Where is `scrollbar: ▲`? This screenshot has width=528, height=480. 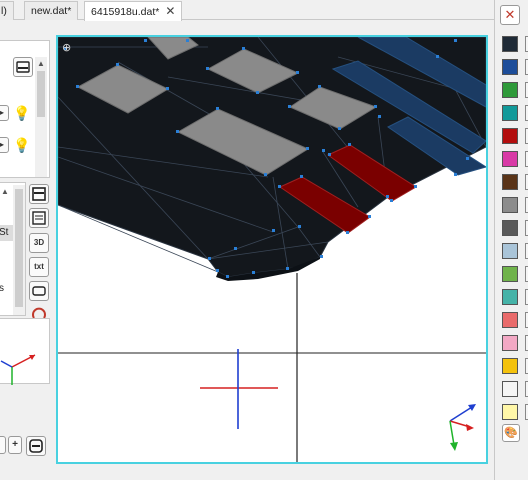
scrollbar: ▲ is located at coordinates (41, 117).